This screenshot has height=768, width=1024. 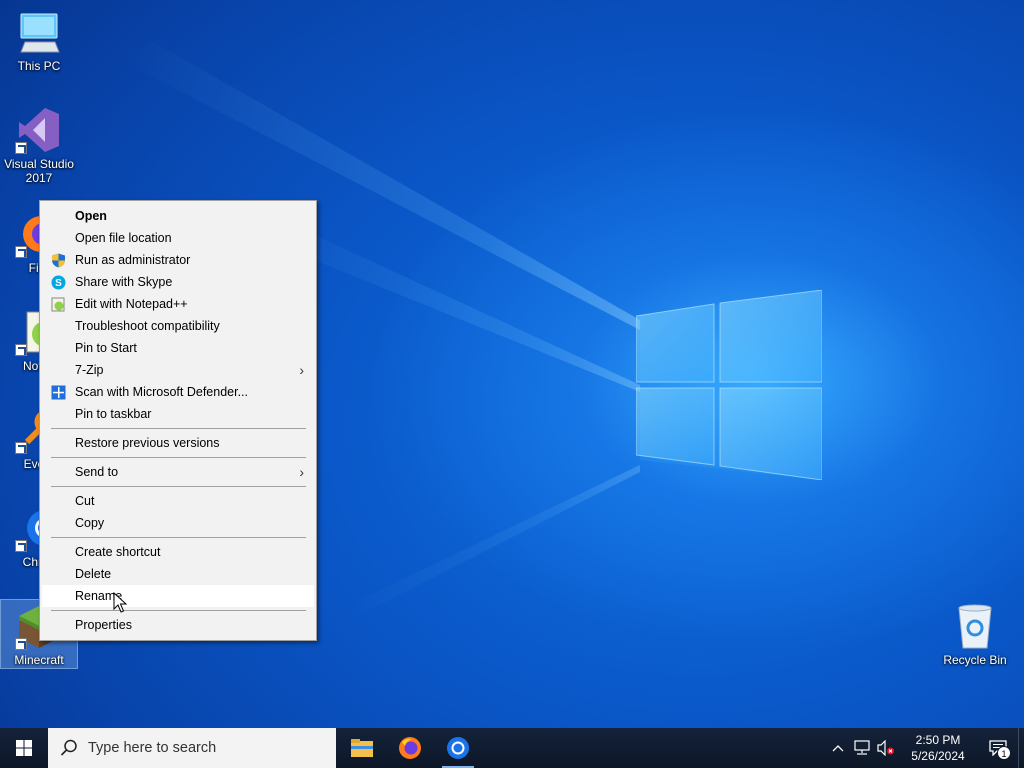 What do you see at coordinates (938, 740) in the screenshot?
I see `clock-time: 2:50 PM` at bounding box center [938, 740].